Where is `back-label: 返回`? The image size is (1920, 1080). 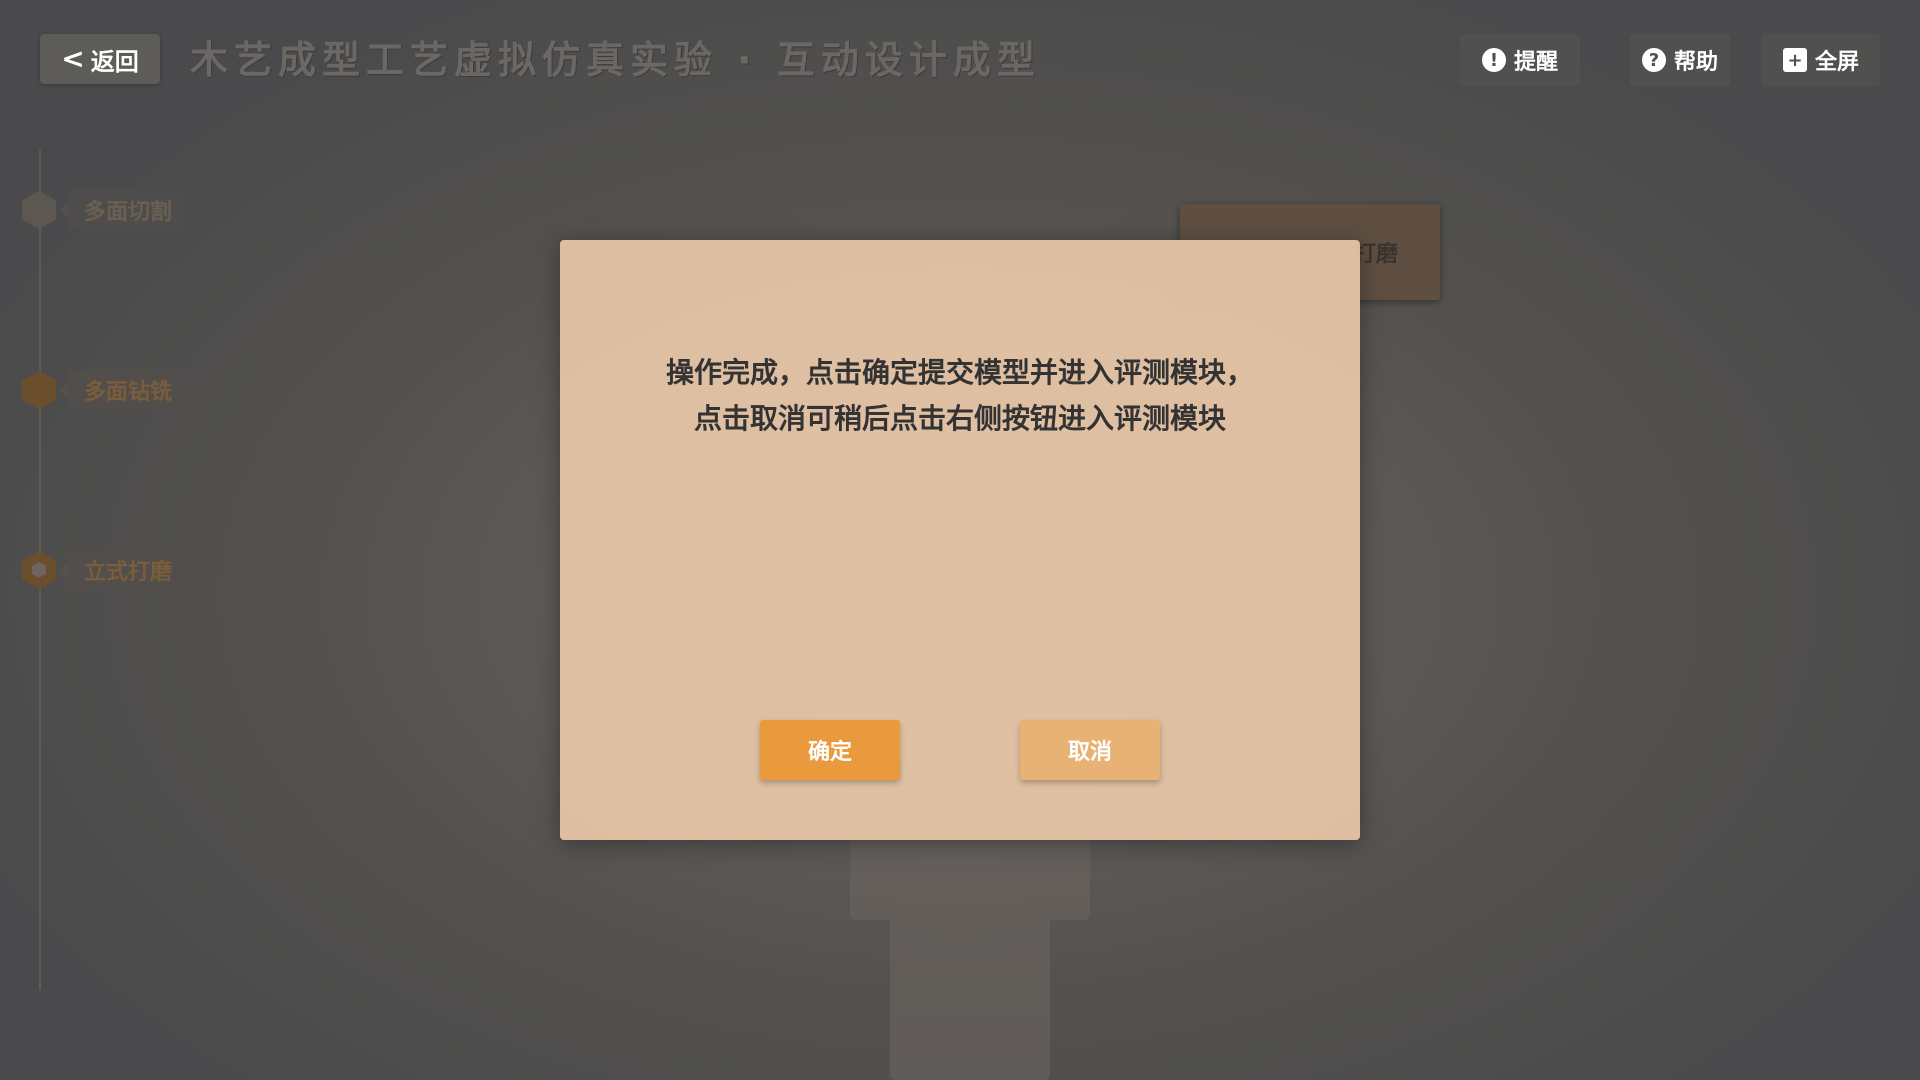
back-label: 返回 is located at coordinates (114, 61).